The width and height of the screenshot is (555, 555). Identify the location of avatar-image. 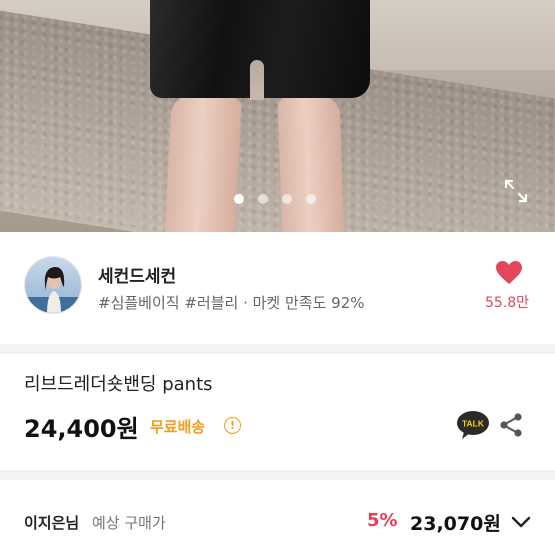
(53, 285).